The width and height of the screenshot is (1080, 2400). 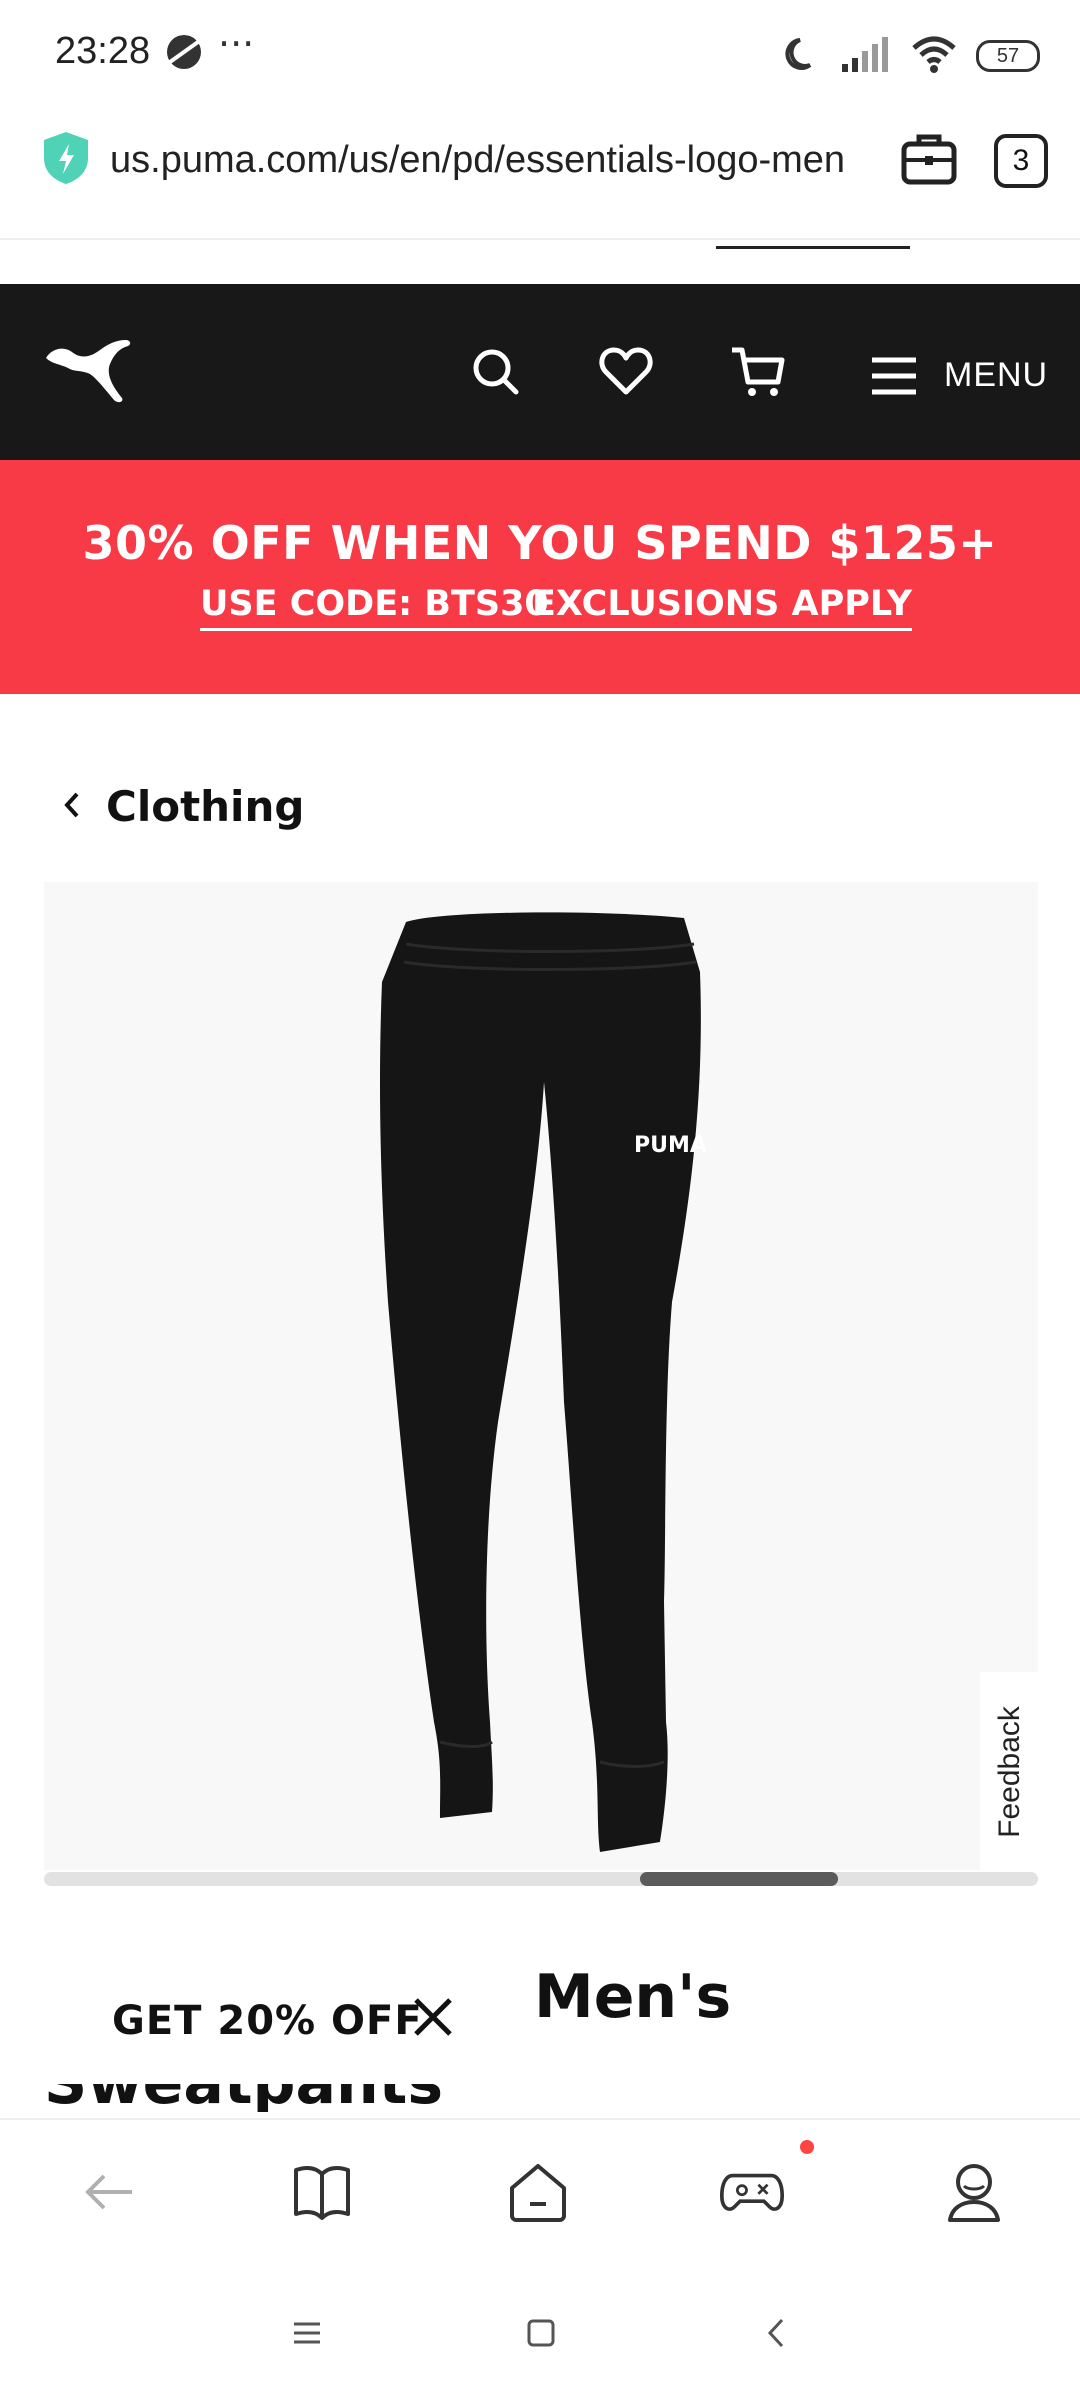 What do you see at coordinates (103, 51) in the screenshot?
I see `status-time: 23:28` at bounding box center [103, 51].